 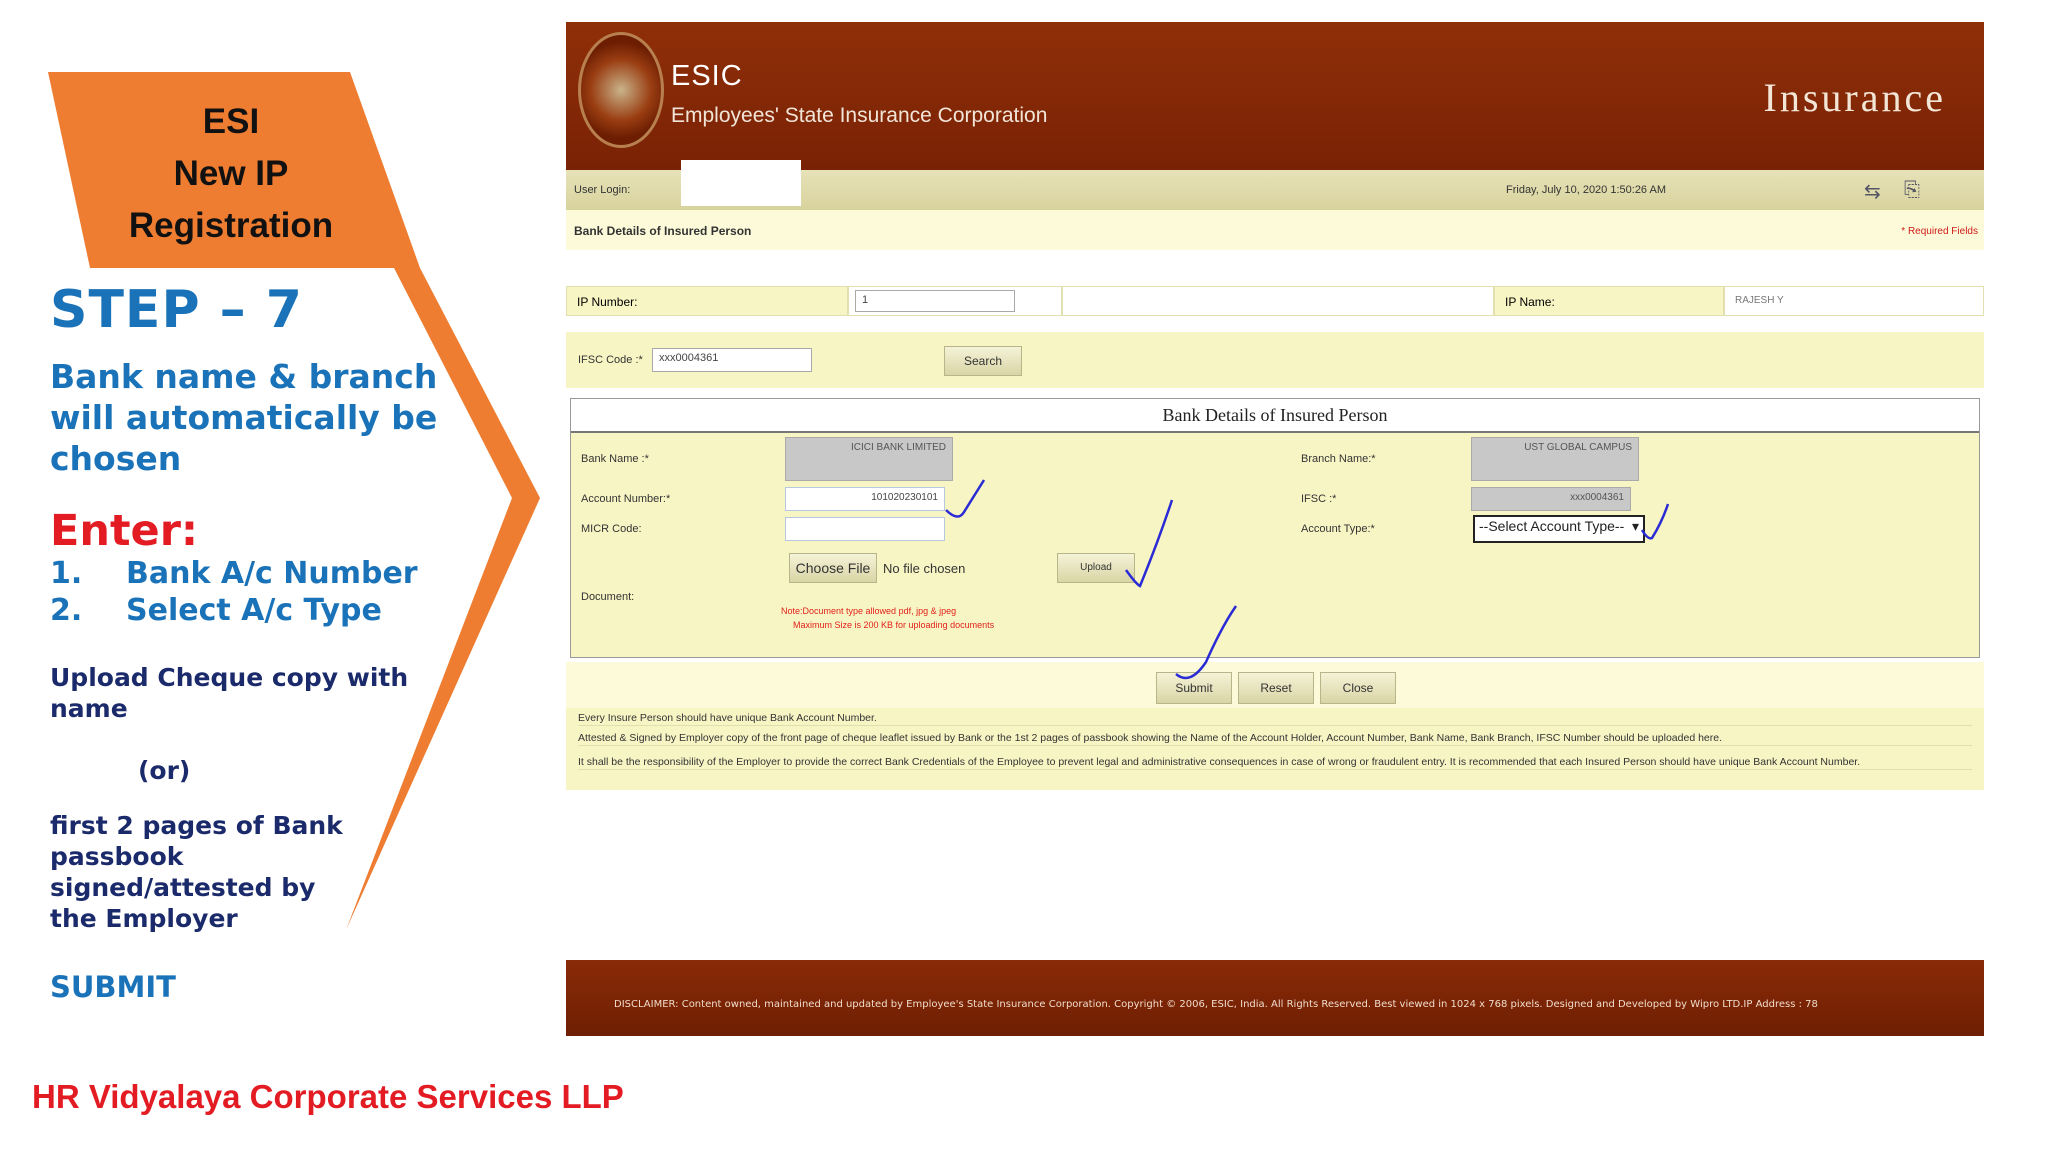 What do you see at coordinates (328, 1096) in the screenshot?
I see `company-name: HR Vidyalaya Corporate Services LLP` at bounding box center [328, 1096].